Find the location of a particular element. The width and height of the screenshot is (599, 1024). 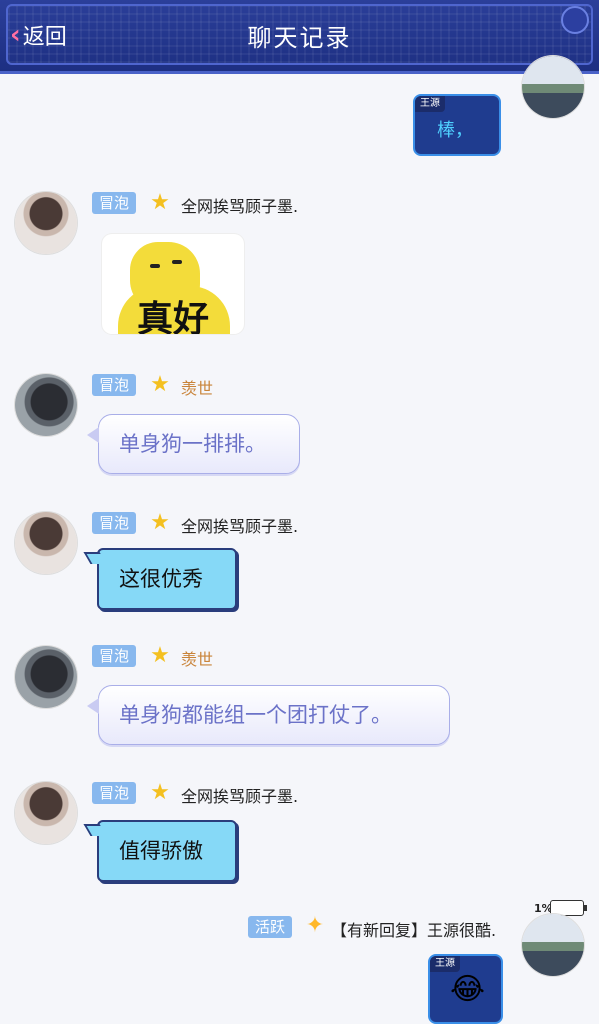

self-message-bubble: 王源 棒， is located at coordinates (457, 125).